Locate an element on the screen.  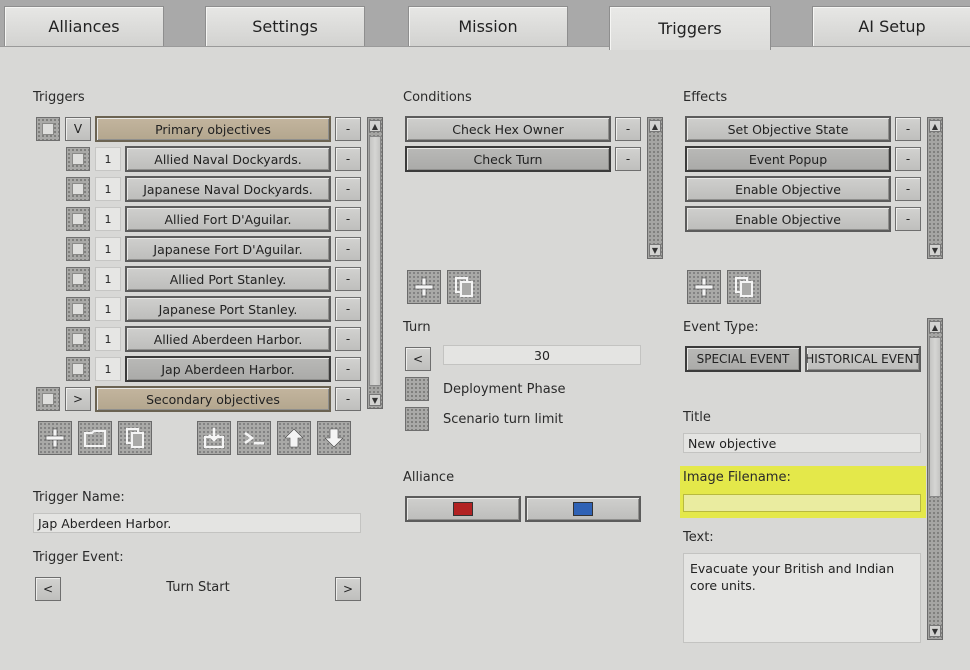
effect-item-selected: Event Popup is located at coordinates (788, 159).